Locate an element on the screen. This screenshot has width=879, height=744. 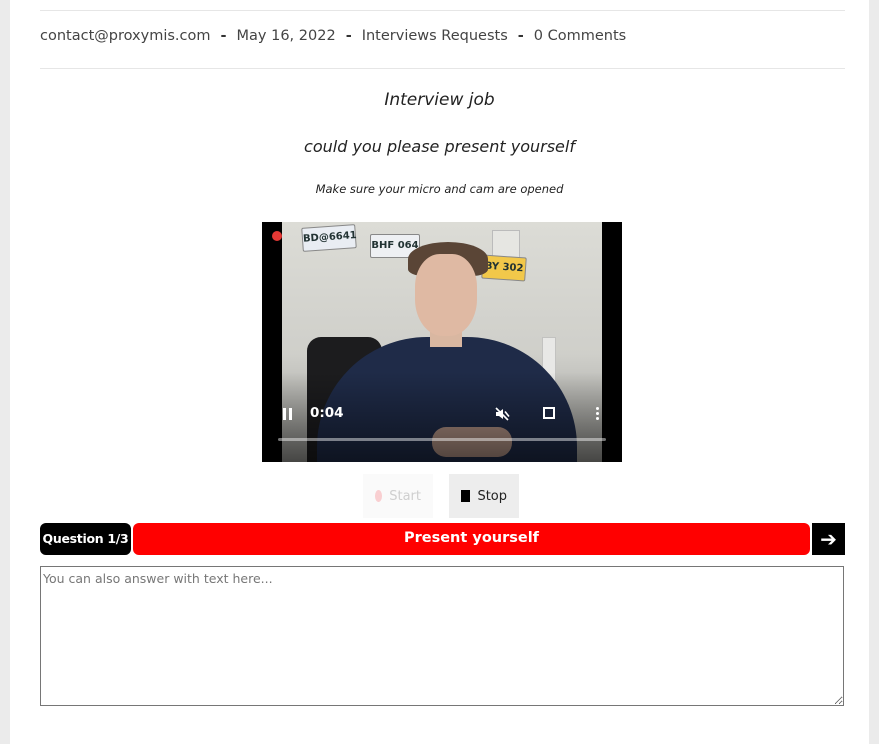
recording-indicator-icon is located at coordinates (277, 236).